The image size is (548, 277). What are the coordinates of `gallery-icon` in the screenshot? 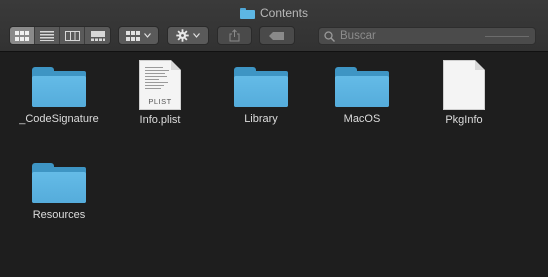 It's located at (97, 35).